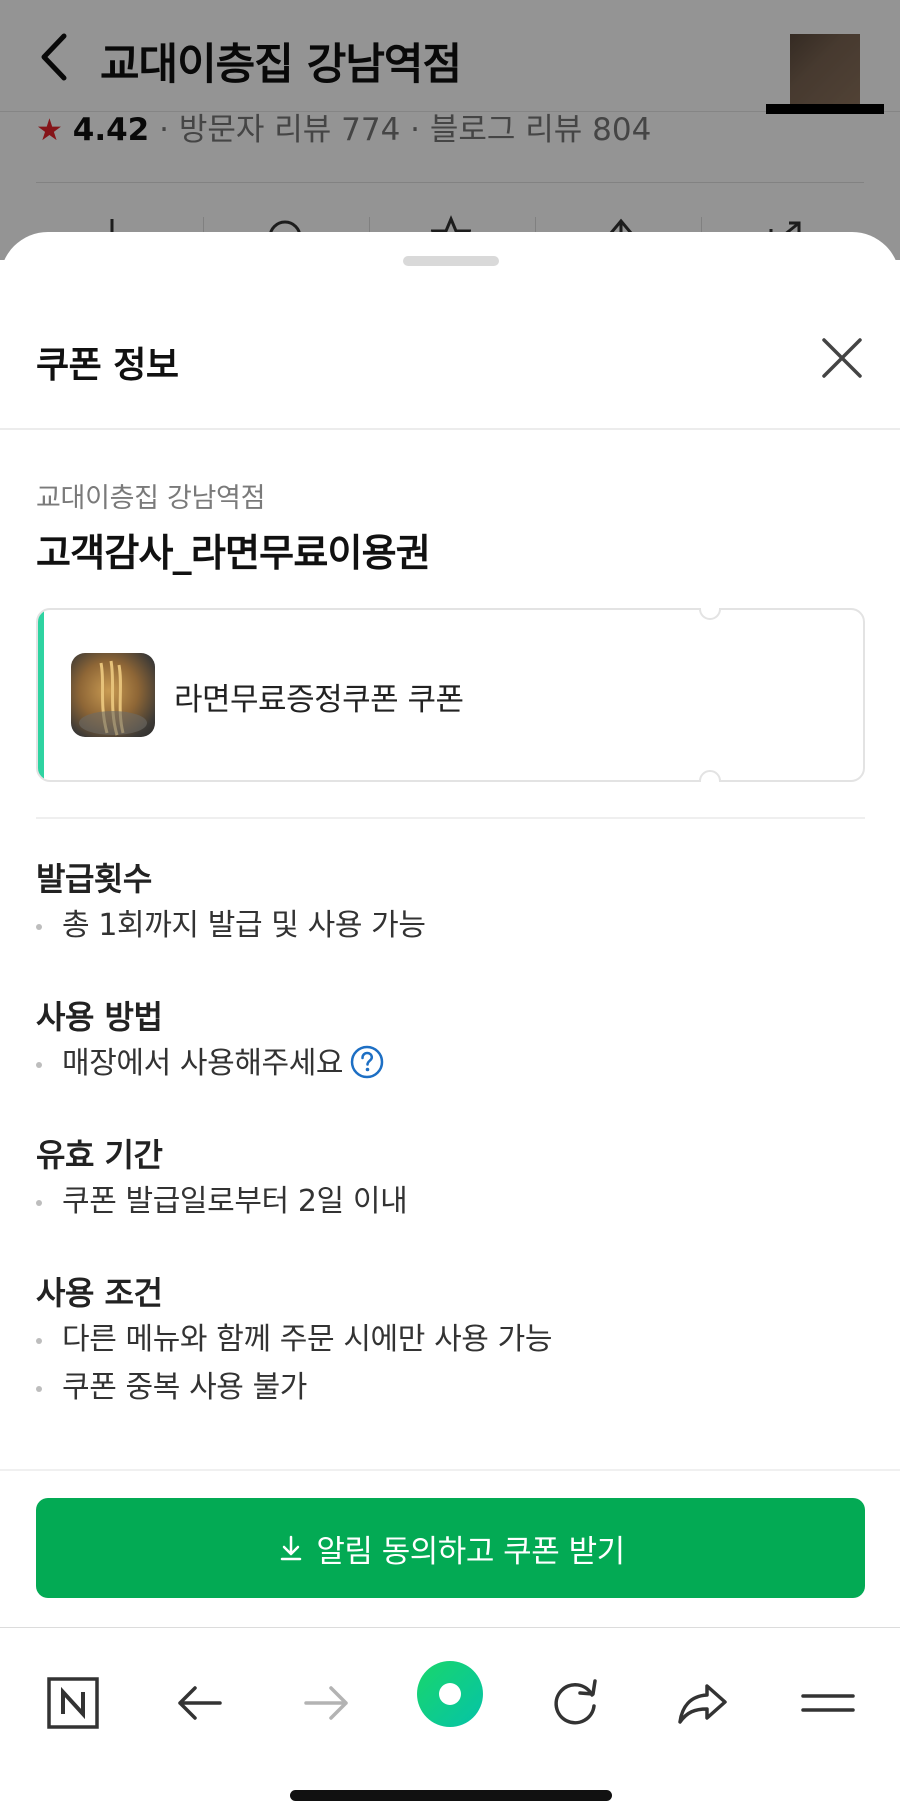 The height and width of the screenshot is (1820, 900). I want to click on get-coupon-button: 알림 동의하고 쿠폰 받기, so click(450, 1548).